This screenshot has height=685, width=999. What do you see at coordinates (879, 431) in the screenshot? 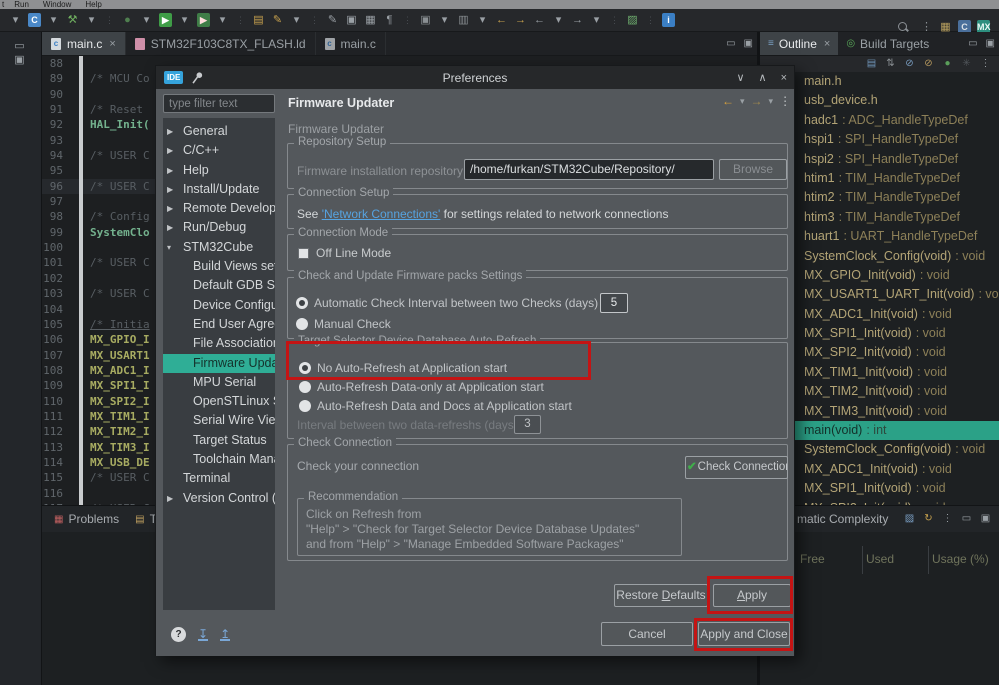
I see `outline-item: main(void): int` at bounding box center [879, 431].